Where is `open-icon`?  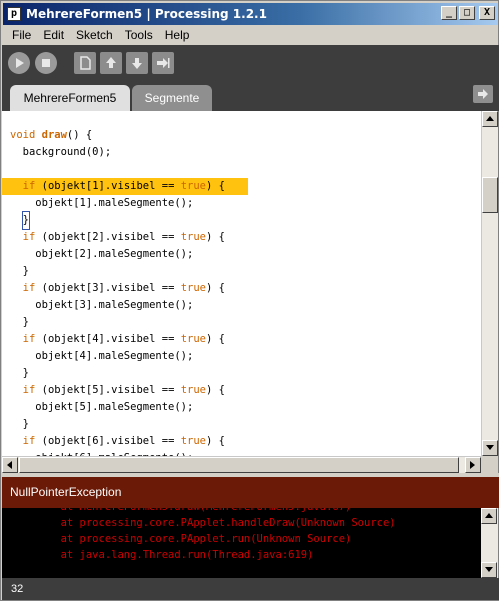 open-icon is located at coordinates (111, 62).